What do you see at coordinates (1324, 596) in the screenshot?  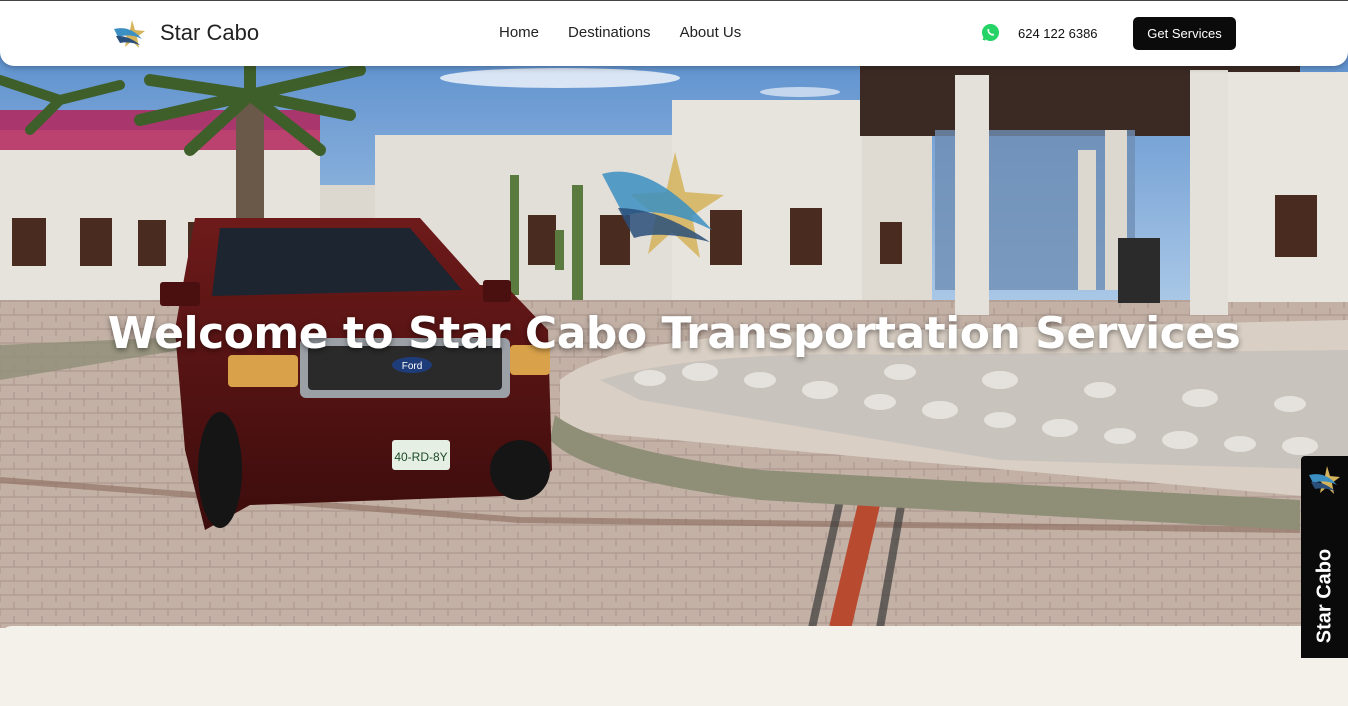 I see `side-tab-label: Star Cabo` at bounding box center [1324, 596].